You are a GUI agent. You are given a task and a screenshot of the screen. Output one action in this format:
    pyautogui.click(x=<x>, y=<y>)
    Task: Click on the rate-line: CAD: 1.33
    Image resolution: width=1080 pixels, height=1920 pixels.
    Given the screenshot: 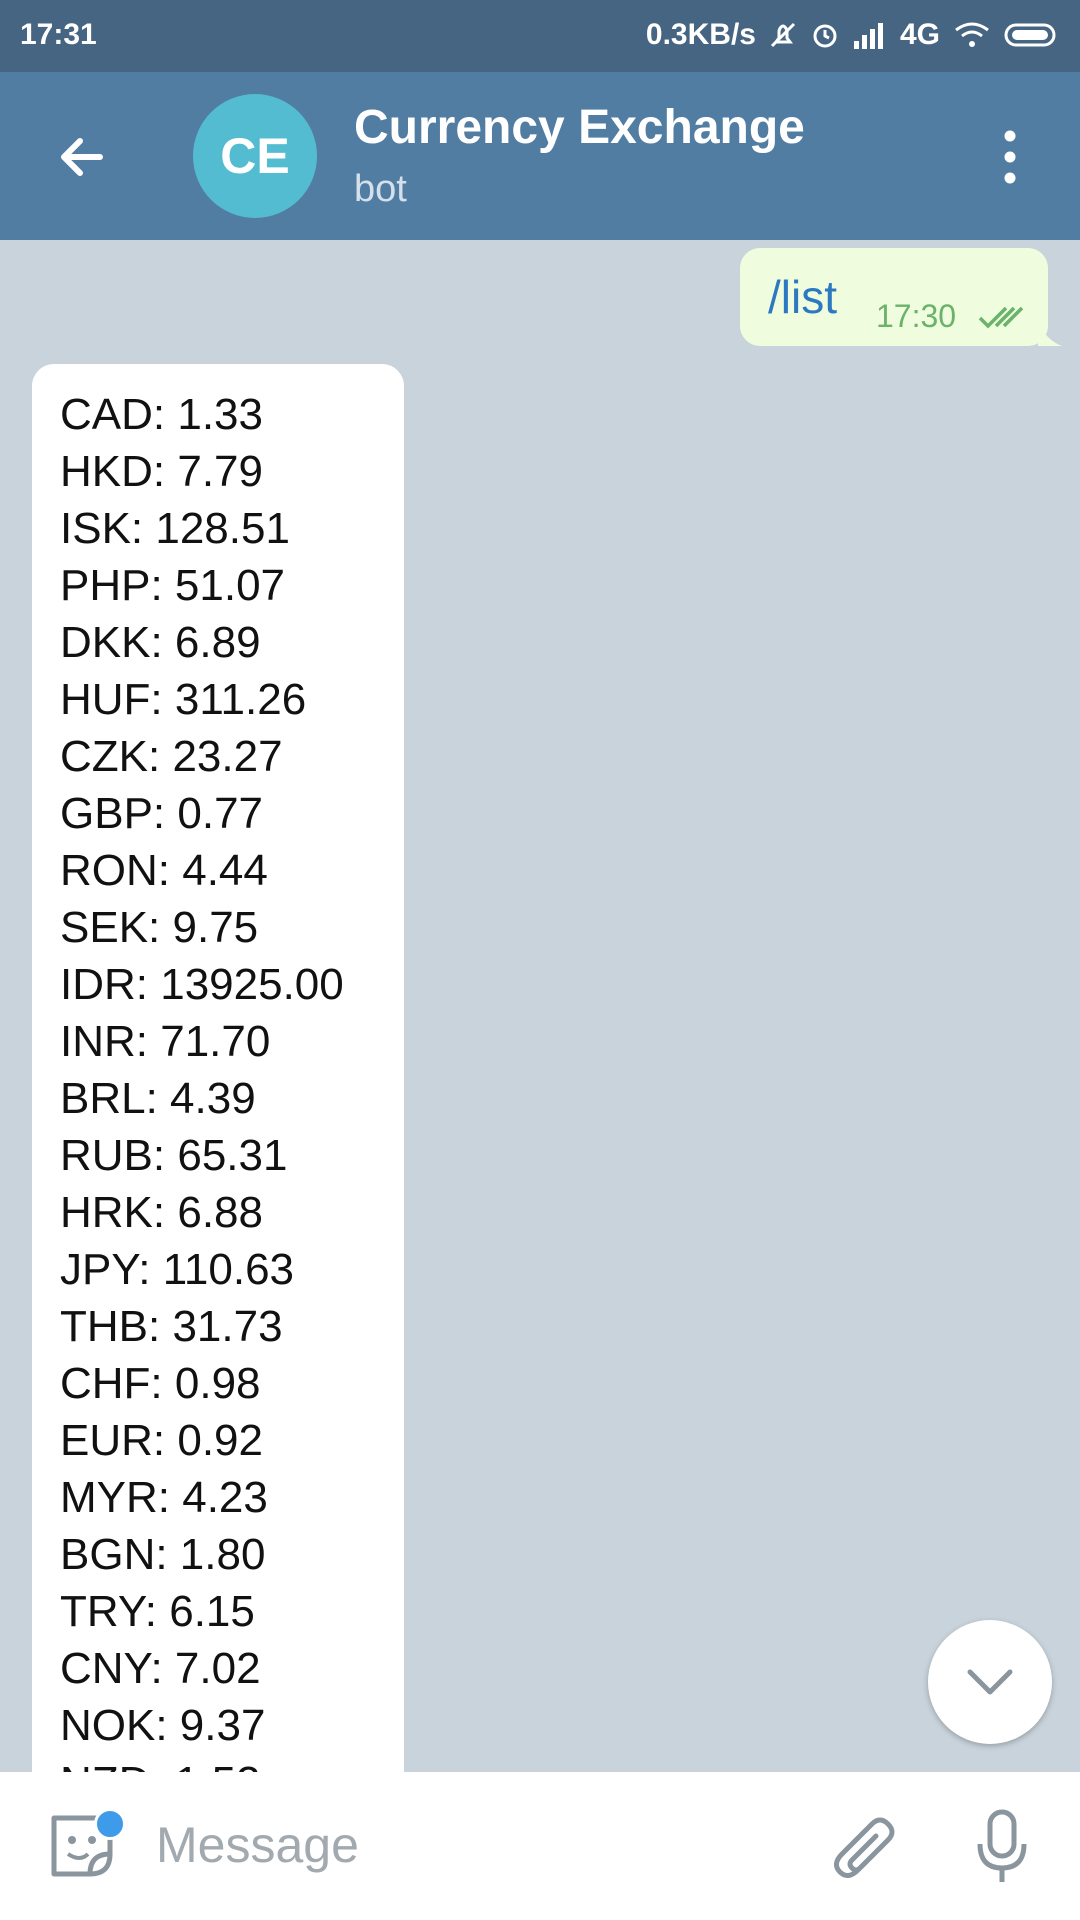 What is the action you would take?
    pyautogui.click(x=161, y=414)
    